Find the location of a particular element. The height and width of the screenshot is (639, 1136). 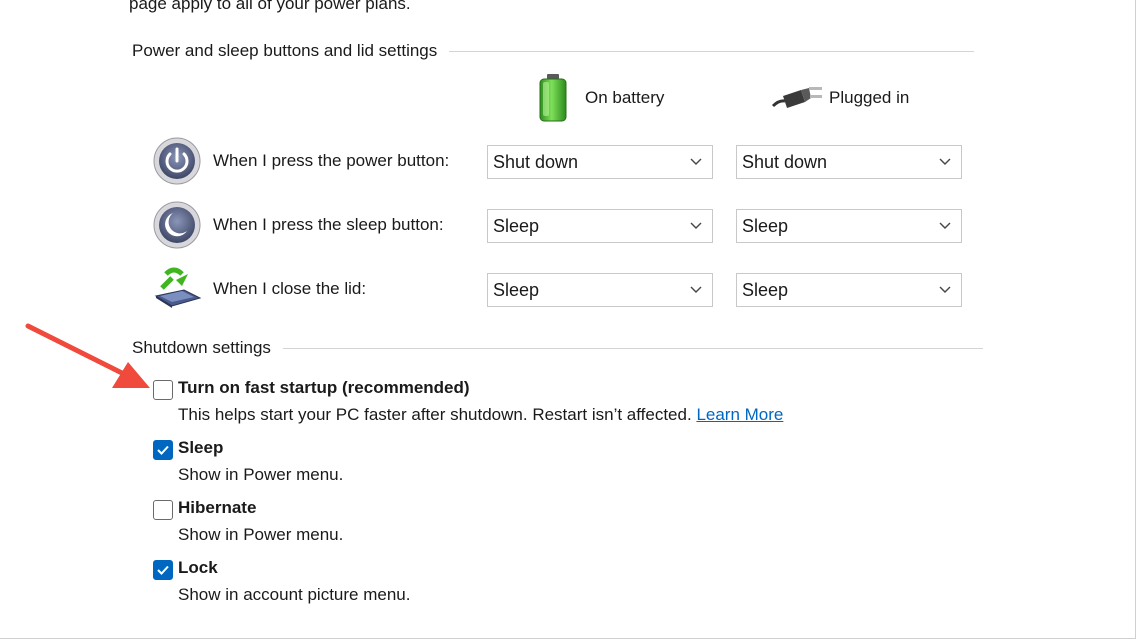

shutdown-section-header: Shutdown settings is located at coordinates (557, 348).